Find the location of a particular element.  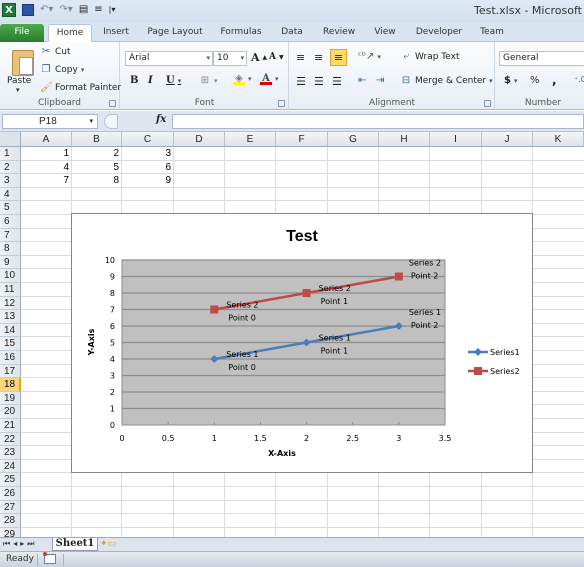

customize-qat-icon: |▾ is located at coordinates (112, 10).